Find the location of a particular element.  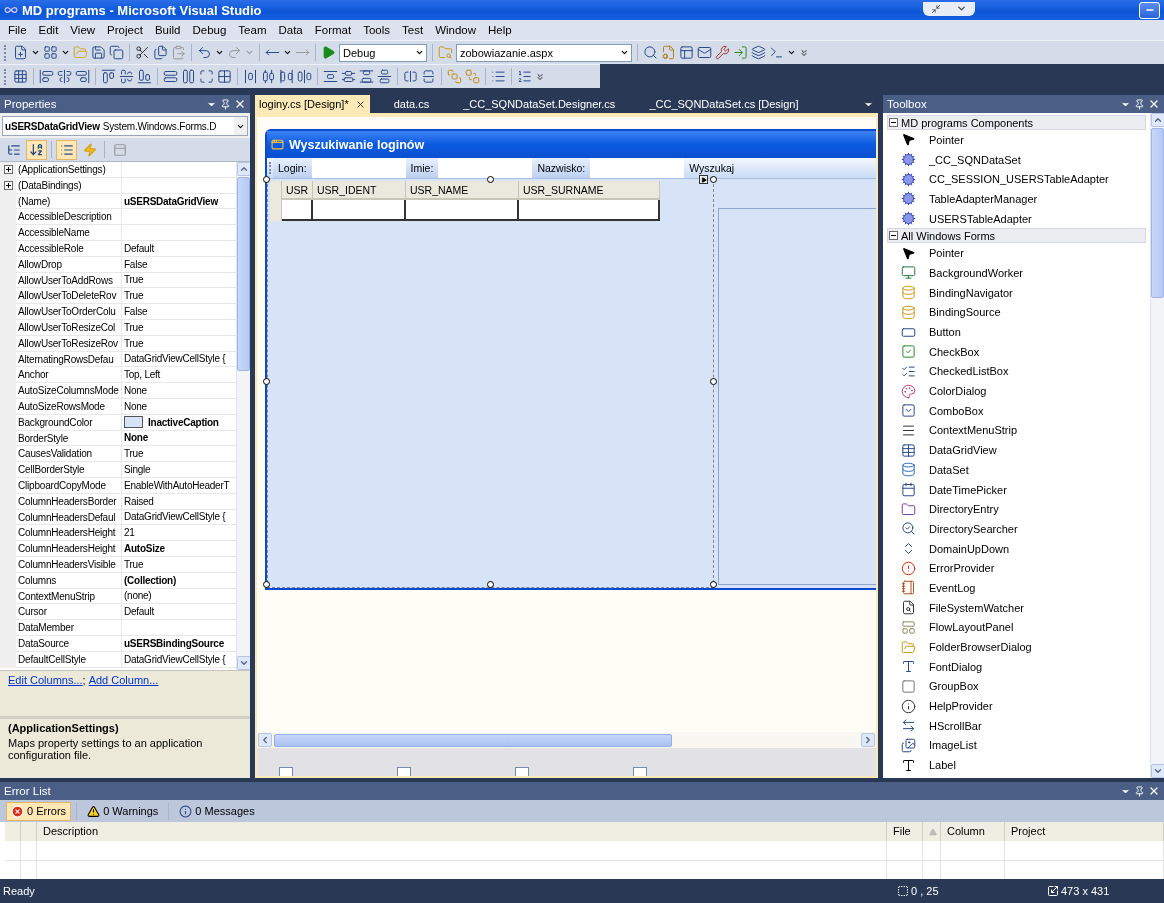

property-name: ColumnHeadersHeight is located at coordinates (69, 549).